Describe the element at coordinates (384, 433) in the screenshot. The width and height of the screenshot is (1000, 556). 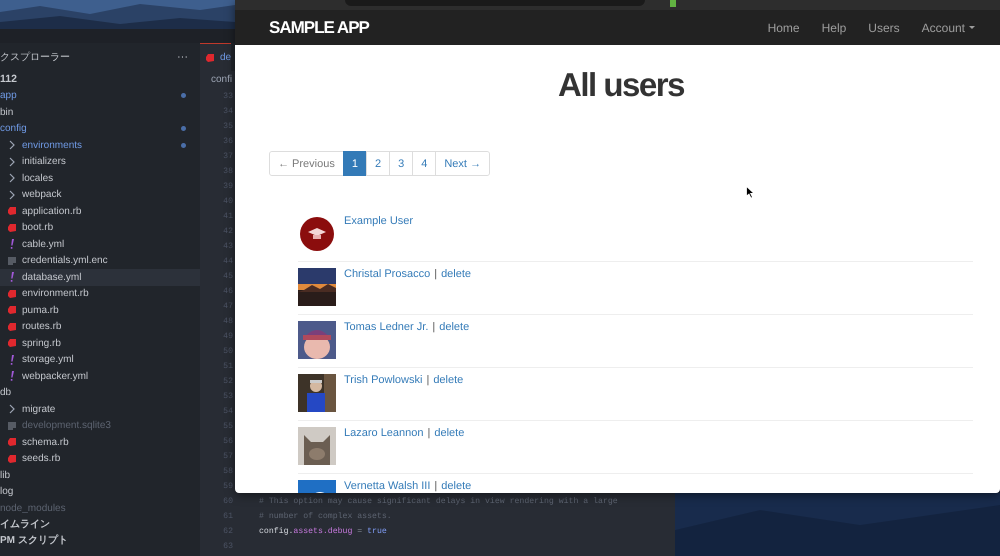
I see `user-link: Lazaro Leannon` at that location.